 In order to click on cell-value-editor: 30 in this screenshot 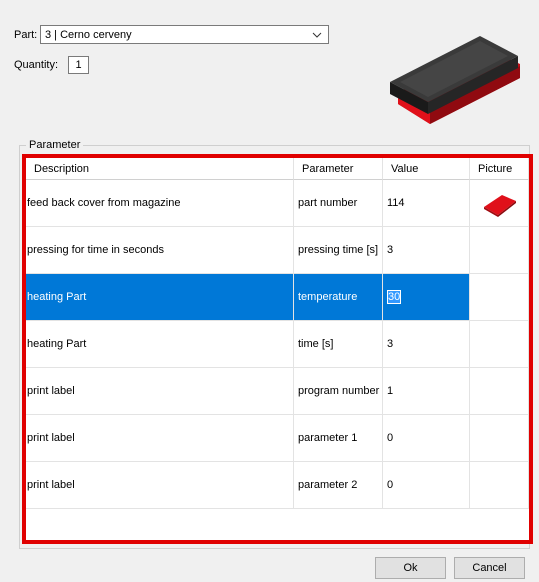, I will do `click(426, 297)`.